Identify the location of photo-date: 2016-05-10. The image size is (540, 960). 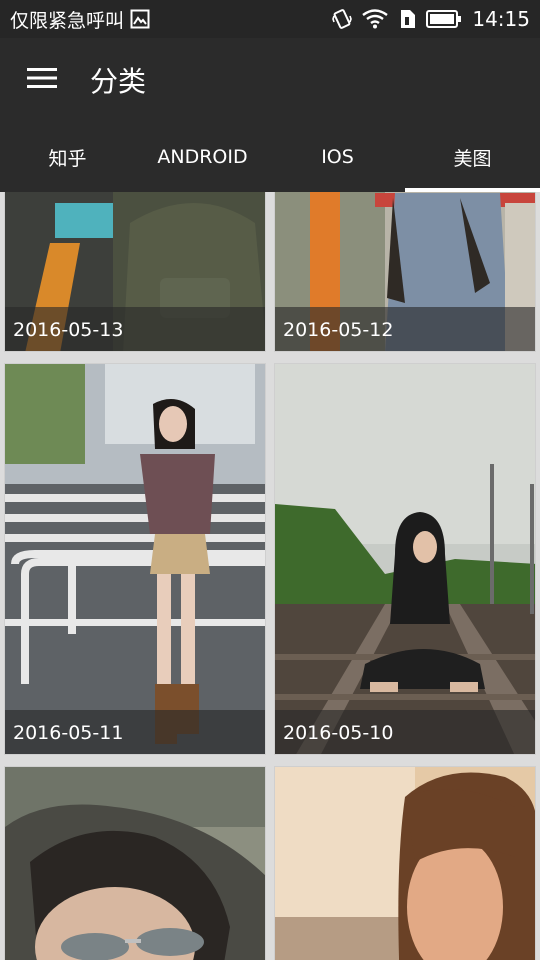
(338, 733).